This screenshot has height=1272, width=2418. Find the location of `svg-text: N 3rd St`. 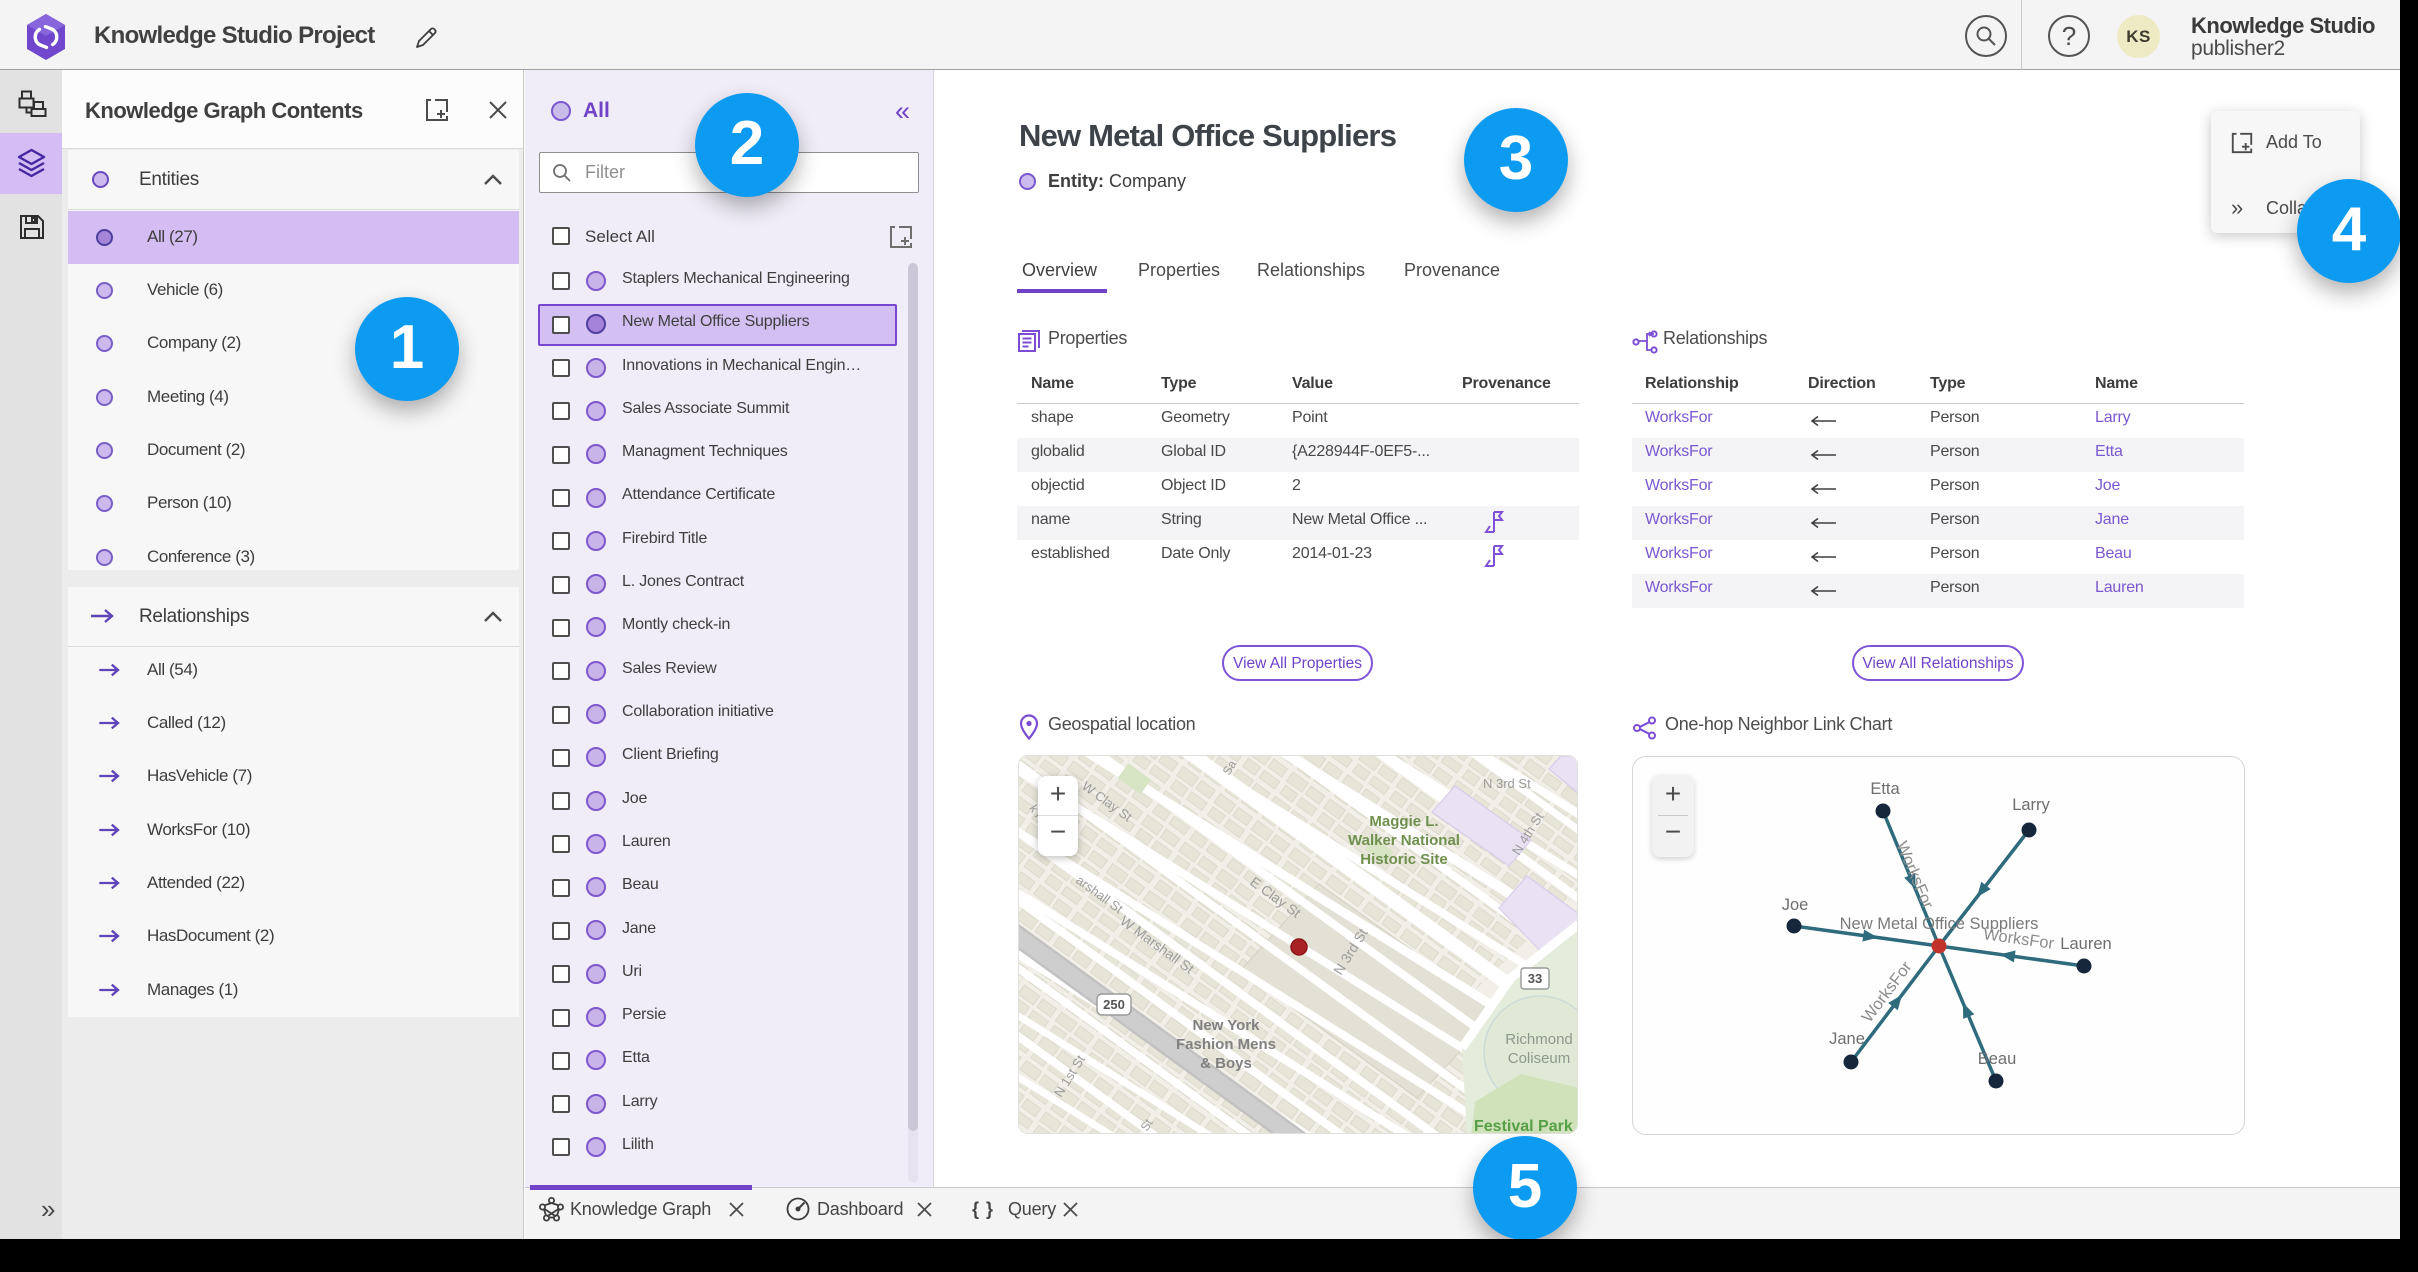

svg-text: N 3rd St is located at coordinates (1507, 783).